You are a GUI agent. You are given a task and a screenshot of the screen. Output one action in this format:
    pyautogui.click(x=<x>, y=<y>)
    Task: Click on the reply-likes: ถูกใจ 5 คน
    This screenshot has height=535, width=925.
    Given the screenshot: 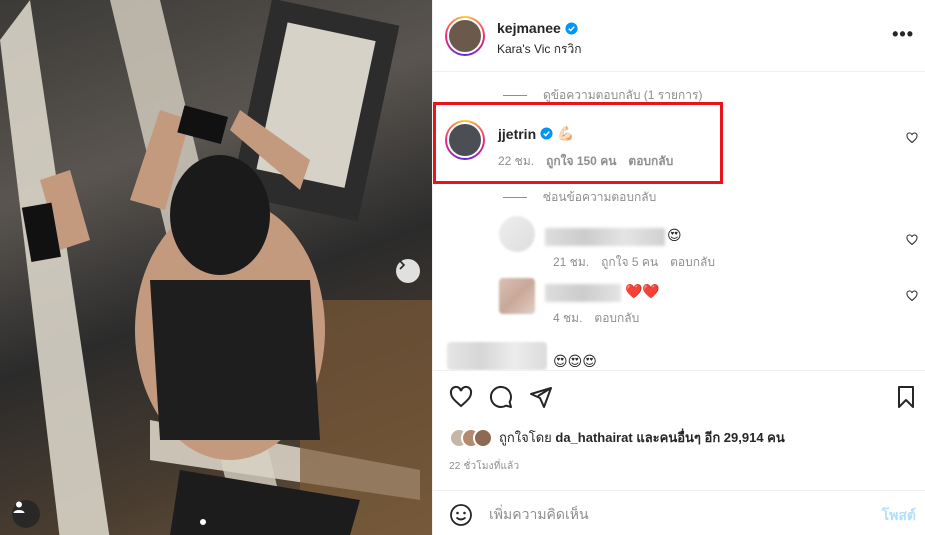 What is the action you would take?
    pyautogui.click(x=629, y=262)
    